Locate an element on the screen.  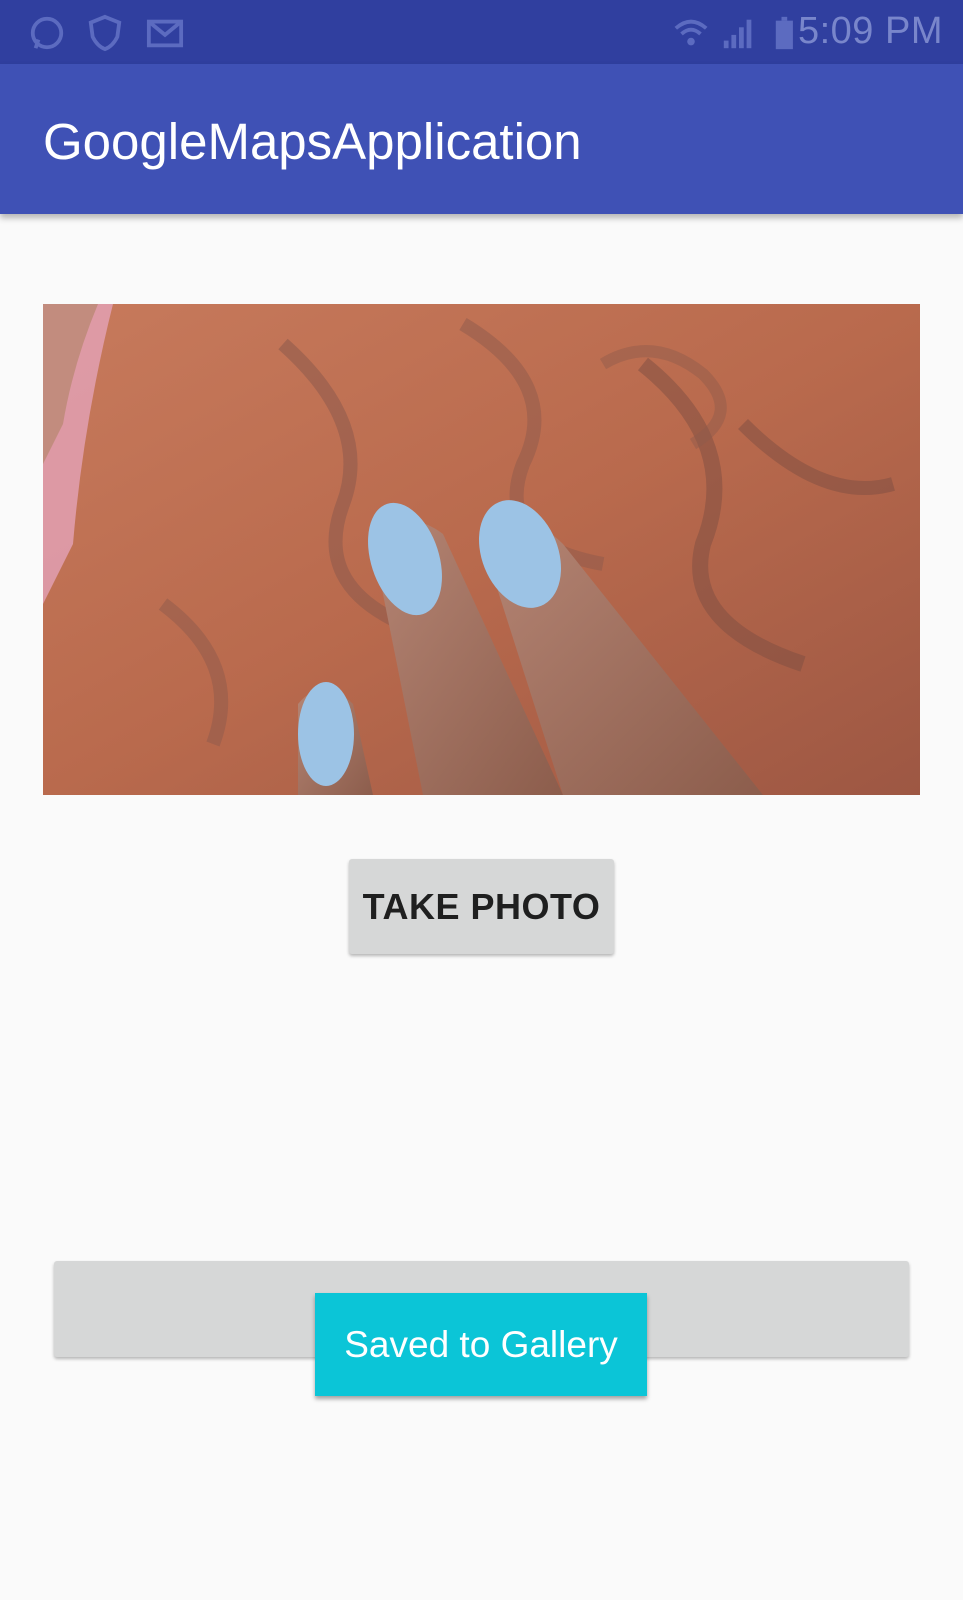
saved-toast: Saved to Gallery is located at coordinates (481, 1344).